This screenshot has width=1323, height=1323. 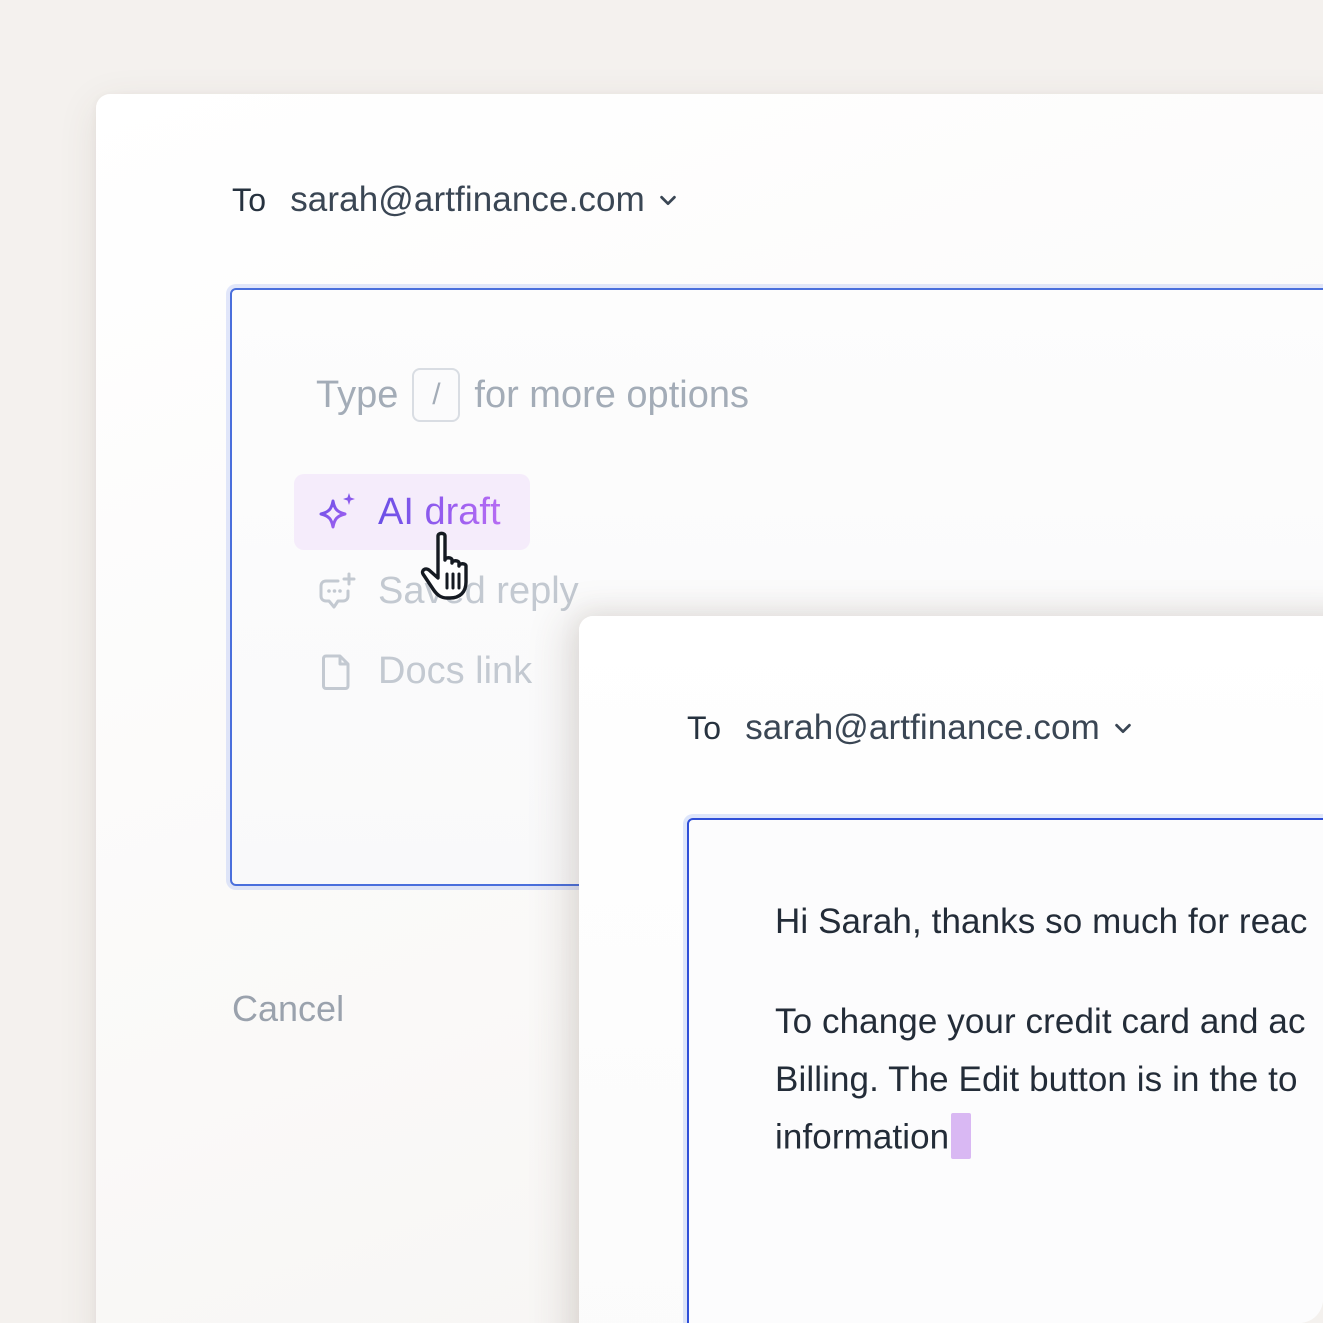 What do you see at coordinates (439, 511) in the screenshot?
I see `ai-draft-label: AI draft` at bounding box center [439, 511].